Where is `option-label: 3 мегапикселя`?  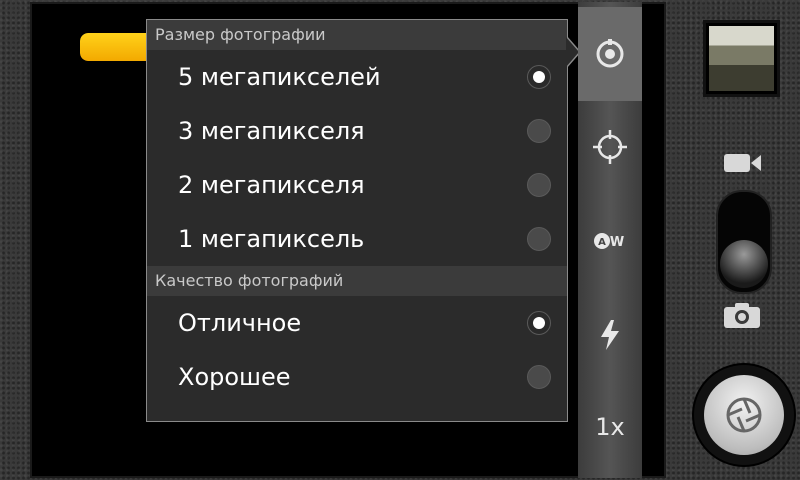
option-label: 3 мегапикселя is located at coordinates (271, 131).